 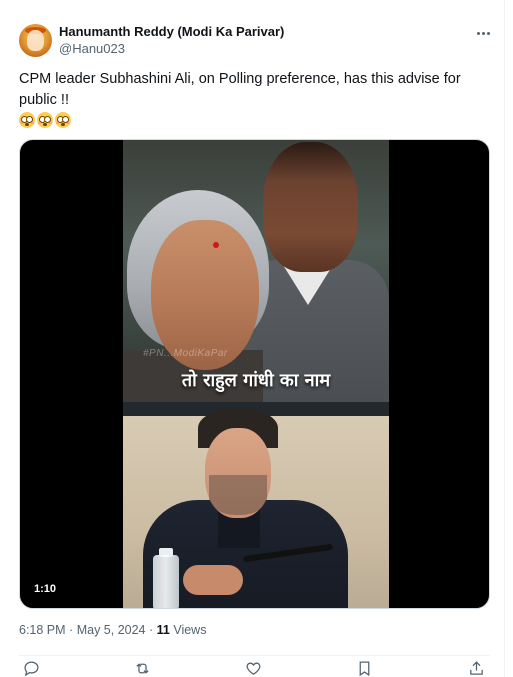 I want to click on water-bottle, so click(x=166, y=581).